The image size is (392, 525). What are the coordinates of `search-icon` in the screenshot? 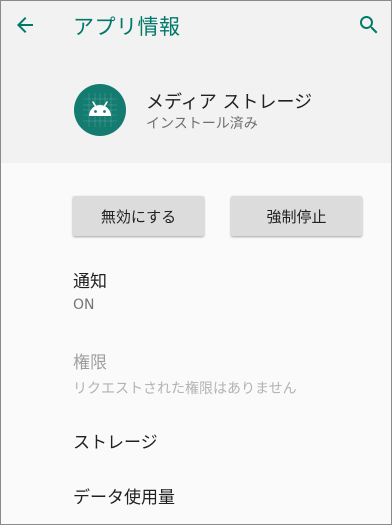 It's located at (369, 25).